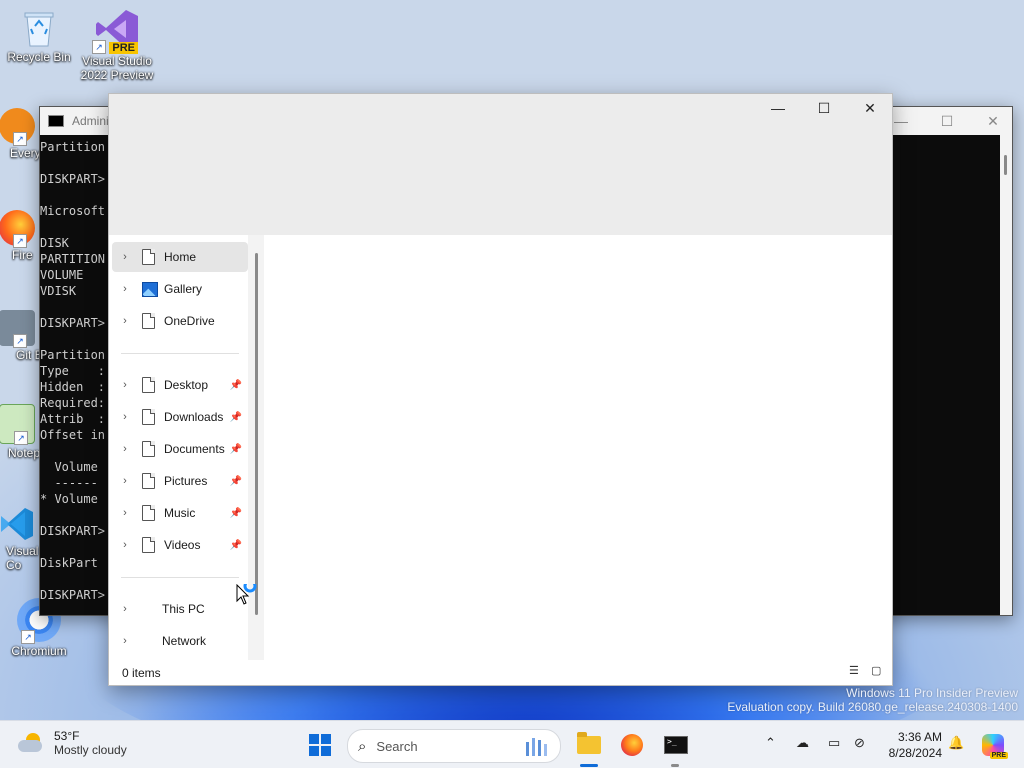 The image size is (1024, 768). I want to click on notepad-icon: ↗, so click(17, 424).